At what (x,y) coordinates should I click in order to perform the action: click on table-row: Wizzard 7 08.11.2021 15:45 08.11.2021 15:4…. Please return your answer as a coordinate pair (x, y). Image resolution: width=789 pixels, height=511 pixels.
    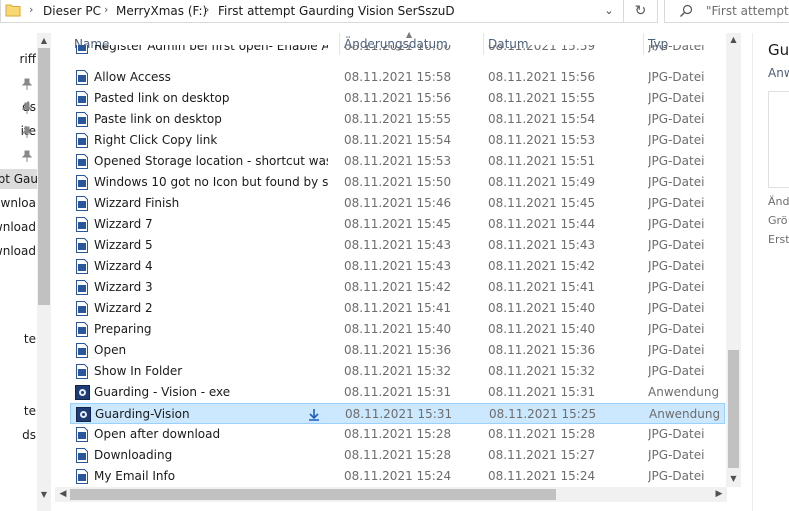
    Looking at the image, I should click on (397, 224).